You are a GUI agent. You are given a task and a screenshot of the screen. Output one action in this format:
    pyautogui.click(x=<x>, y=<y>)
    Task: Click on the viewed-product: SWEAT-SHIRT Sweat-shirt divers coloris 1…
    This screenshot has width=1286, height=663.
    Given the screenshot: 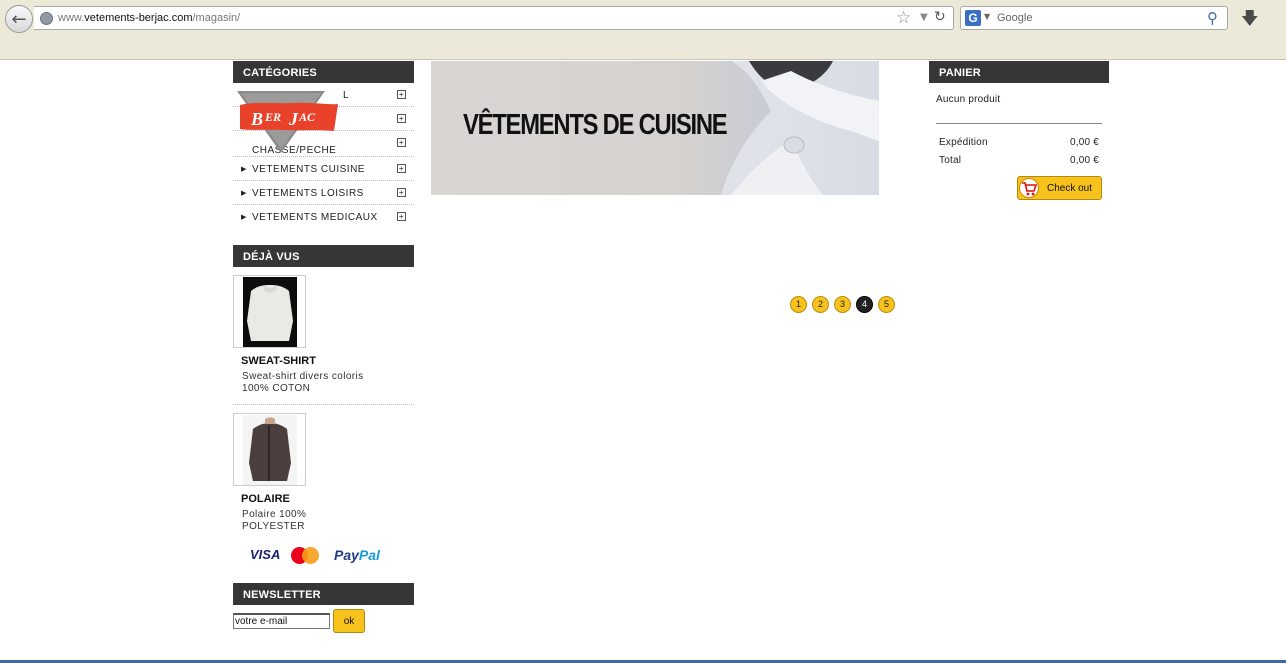 What is the action you would take?
    pyautogui.click(x=323, y=336)
    